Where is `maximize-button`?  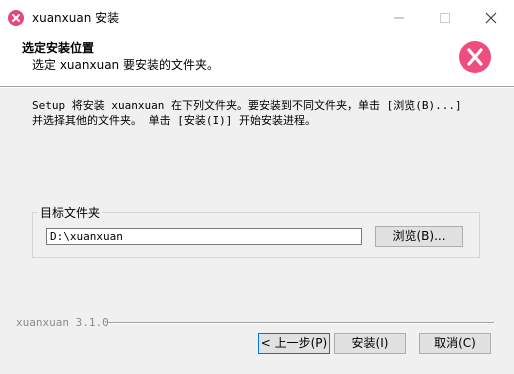
maximize-button is located at coordinates (445, 18).